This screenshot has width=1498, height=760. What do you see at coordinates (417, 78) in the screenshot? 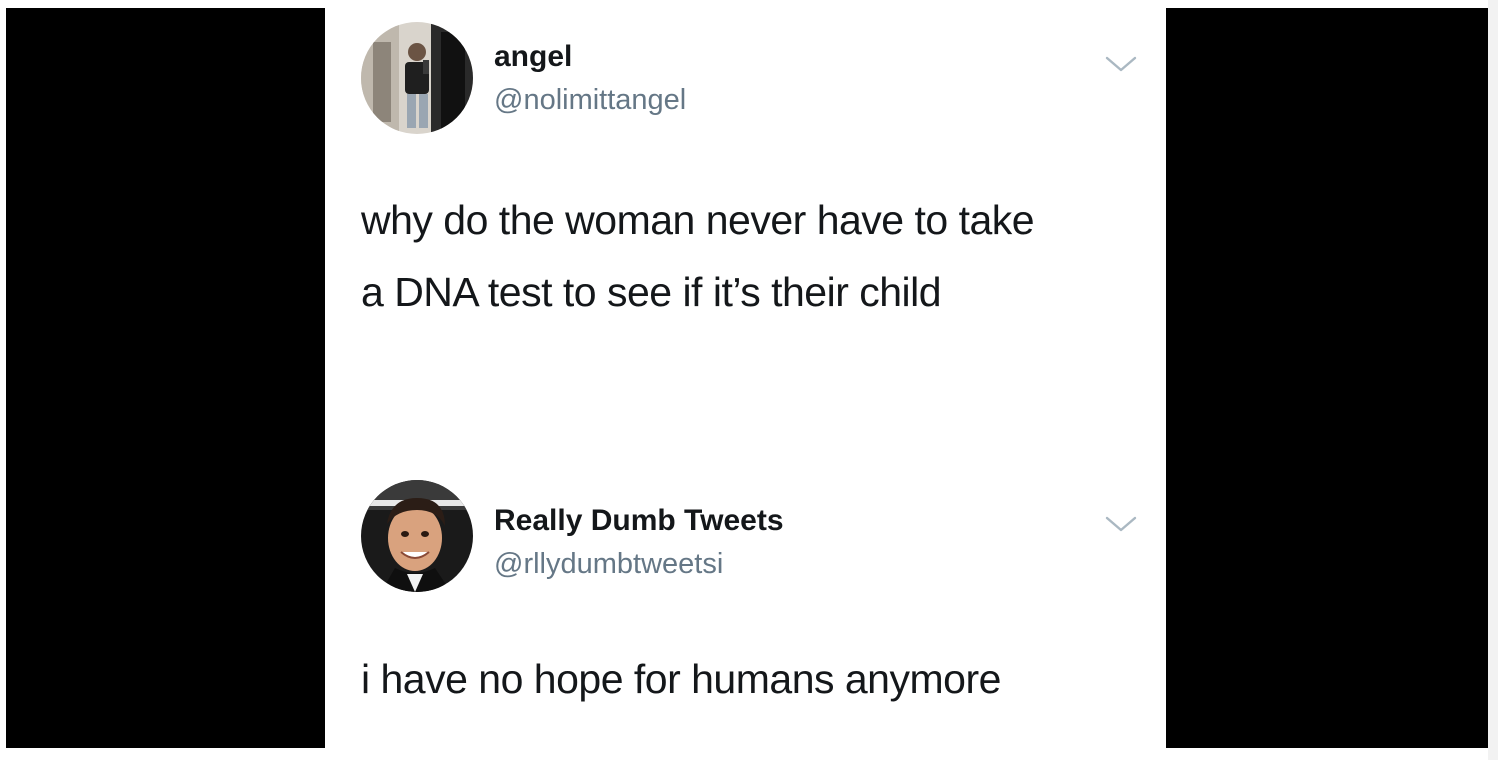
I see `person-photo-icon` at bounding box center [417, 78].